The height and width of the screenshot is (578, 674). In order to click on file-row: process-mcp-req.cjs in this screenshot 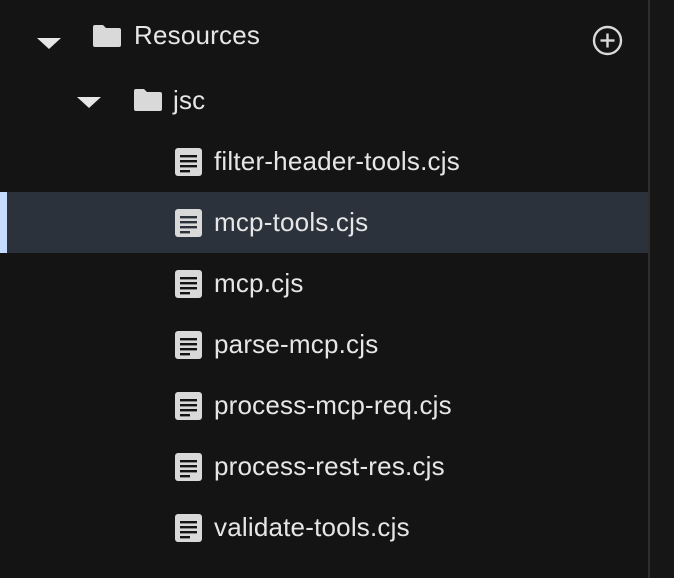, I will do `click(324, 405)`.